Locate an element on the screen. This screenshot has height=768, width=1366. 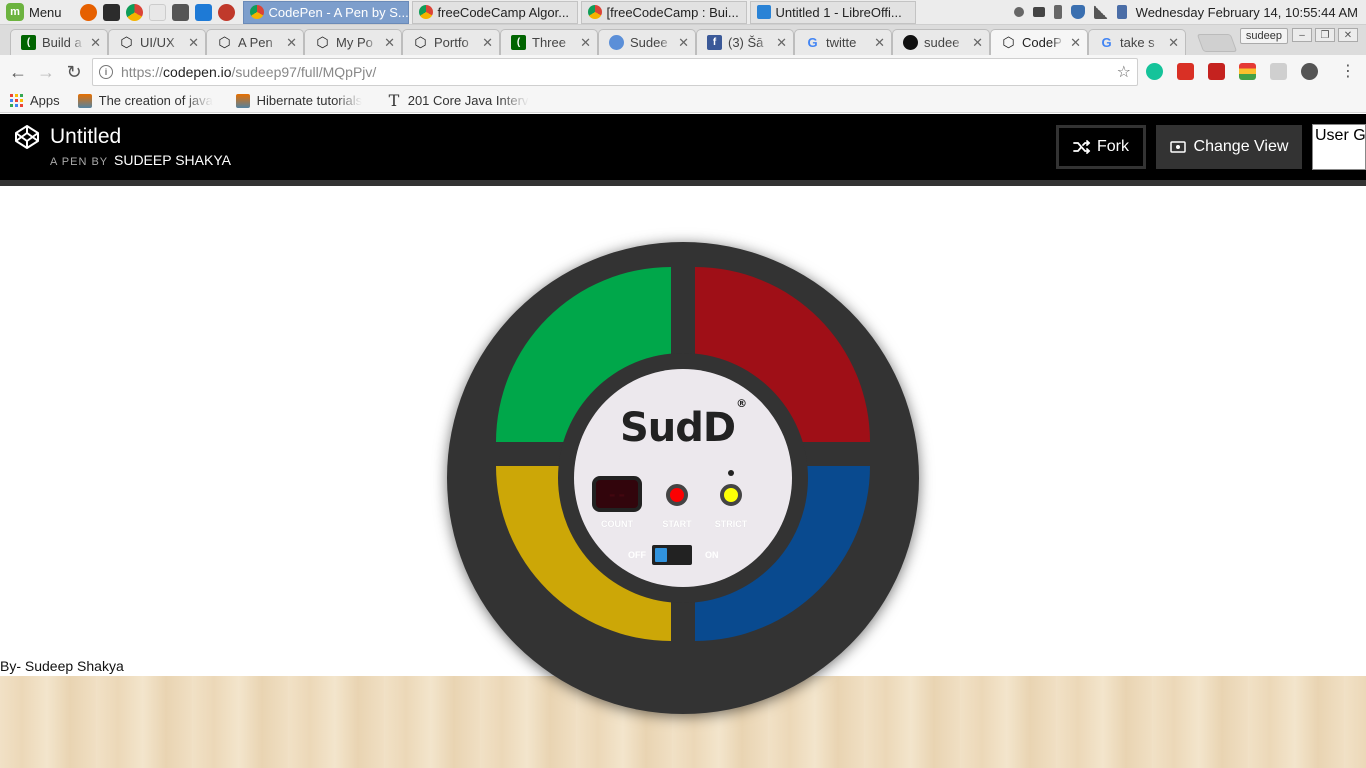
pen-author-link: SUDEEP SHAKYA is located at coordinates (172, 160).